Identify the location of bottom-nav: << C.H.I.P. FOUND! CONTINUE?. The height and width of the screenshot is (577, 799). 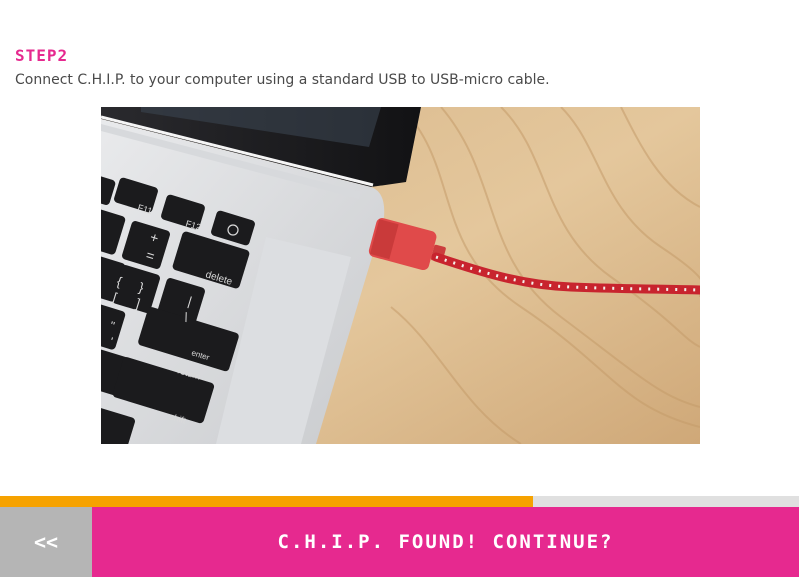
(399, 542).